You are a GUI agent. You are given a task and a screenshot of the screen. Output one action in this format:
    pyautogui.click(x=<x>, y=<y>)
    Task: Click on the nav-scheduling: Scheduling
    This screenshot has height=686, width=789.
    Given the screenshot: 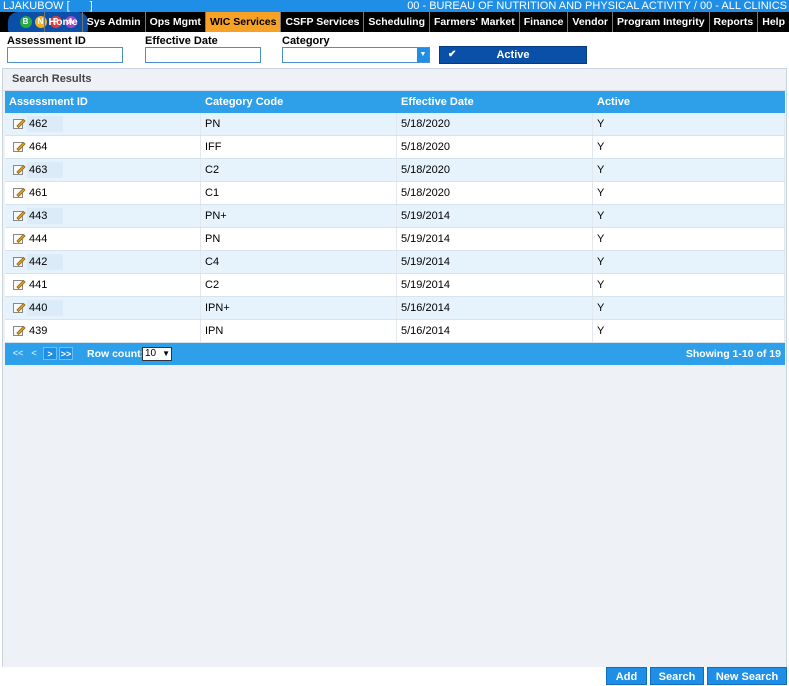 What is the action you would take?
    pyautogui.click(x=396, y=22)
    